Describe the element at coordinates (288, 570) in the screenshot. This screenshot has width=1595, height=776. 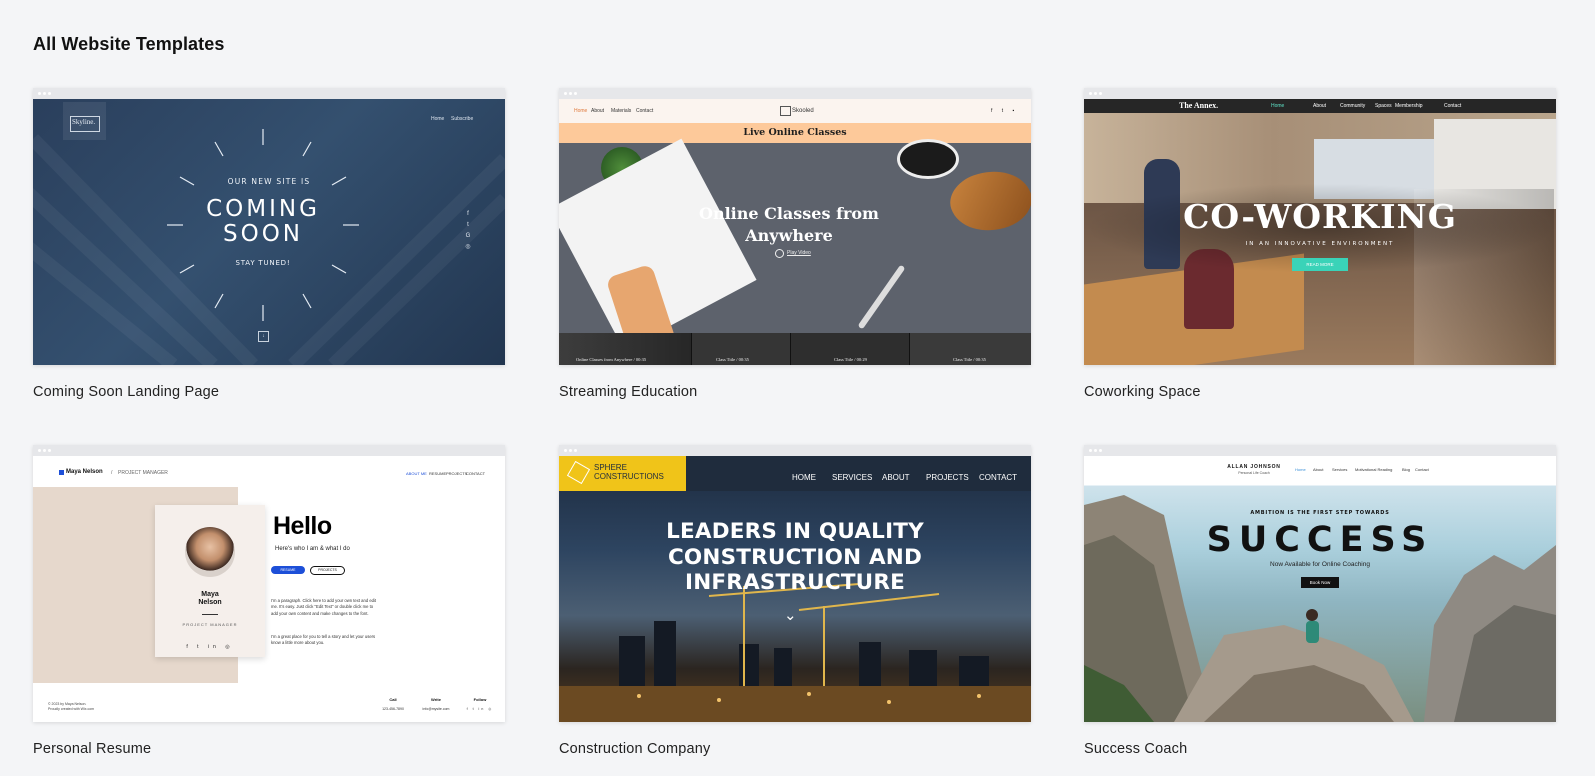
I see `resume-button: RESUME` at that location.